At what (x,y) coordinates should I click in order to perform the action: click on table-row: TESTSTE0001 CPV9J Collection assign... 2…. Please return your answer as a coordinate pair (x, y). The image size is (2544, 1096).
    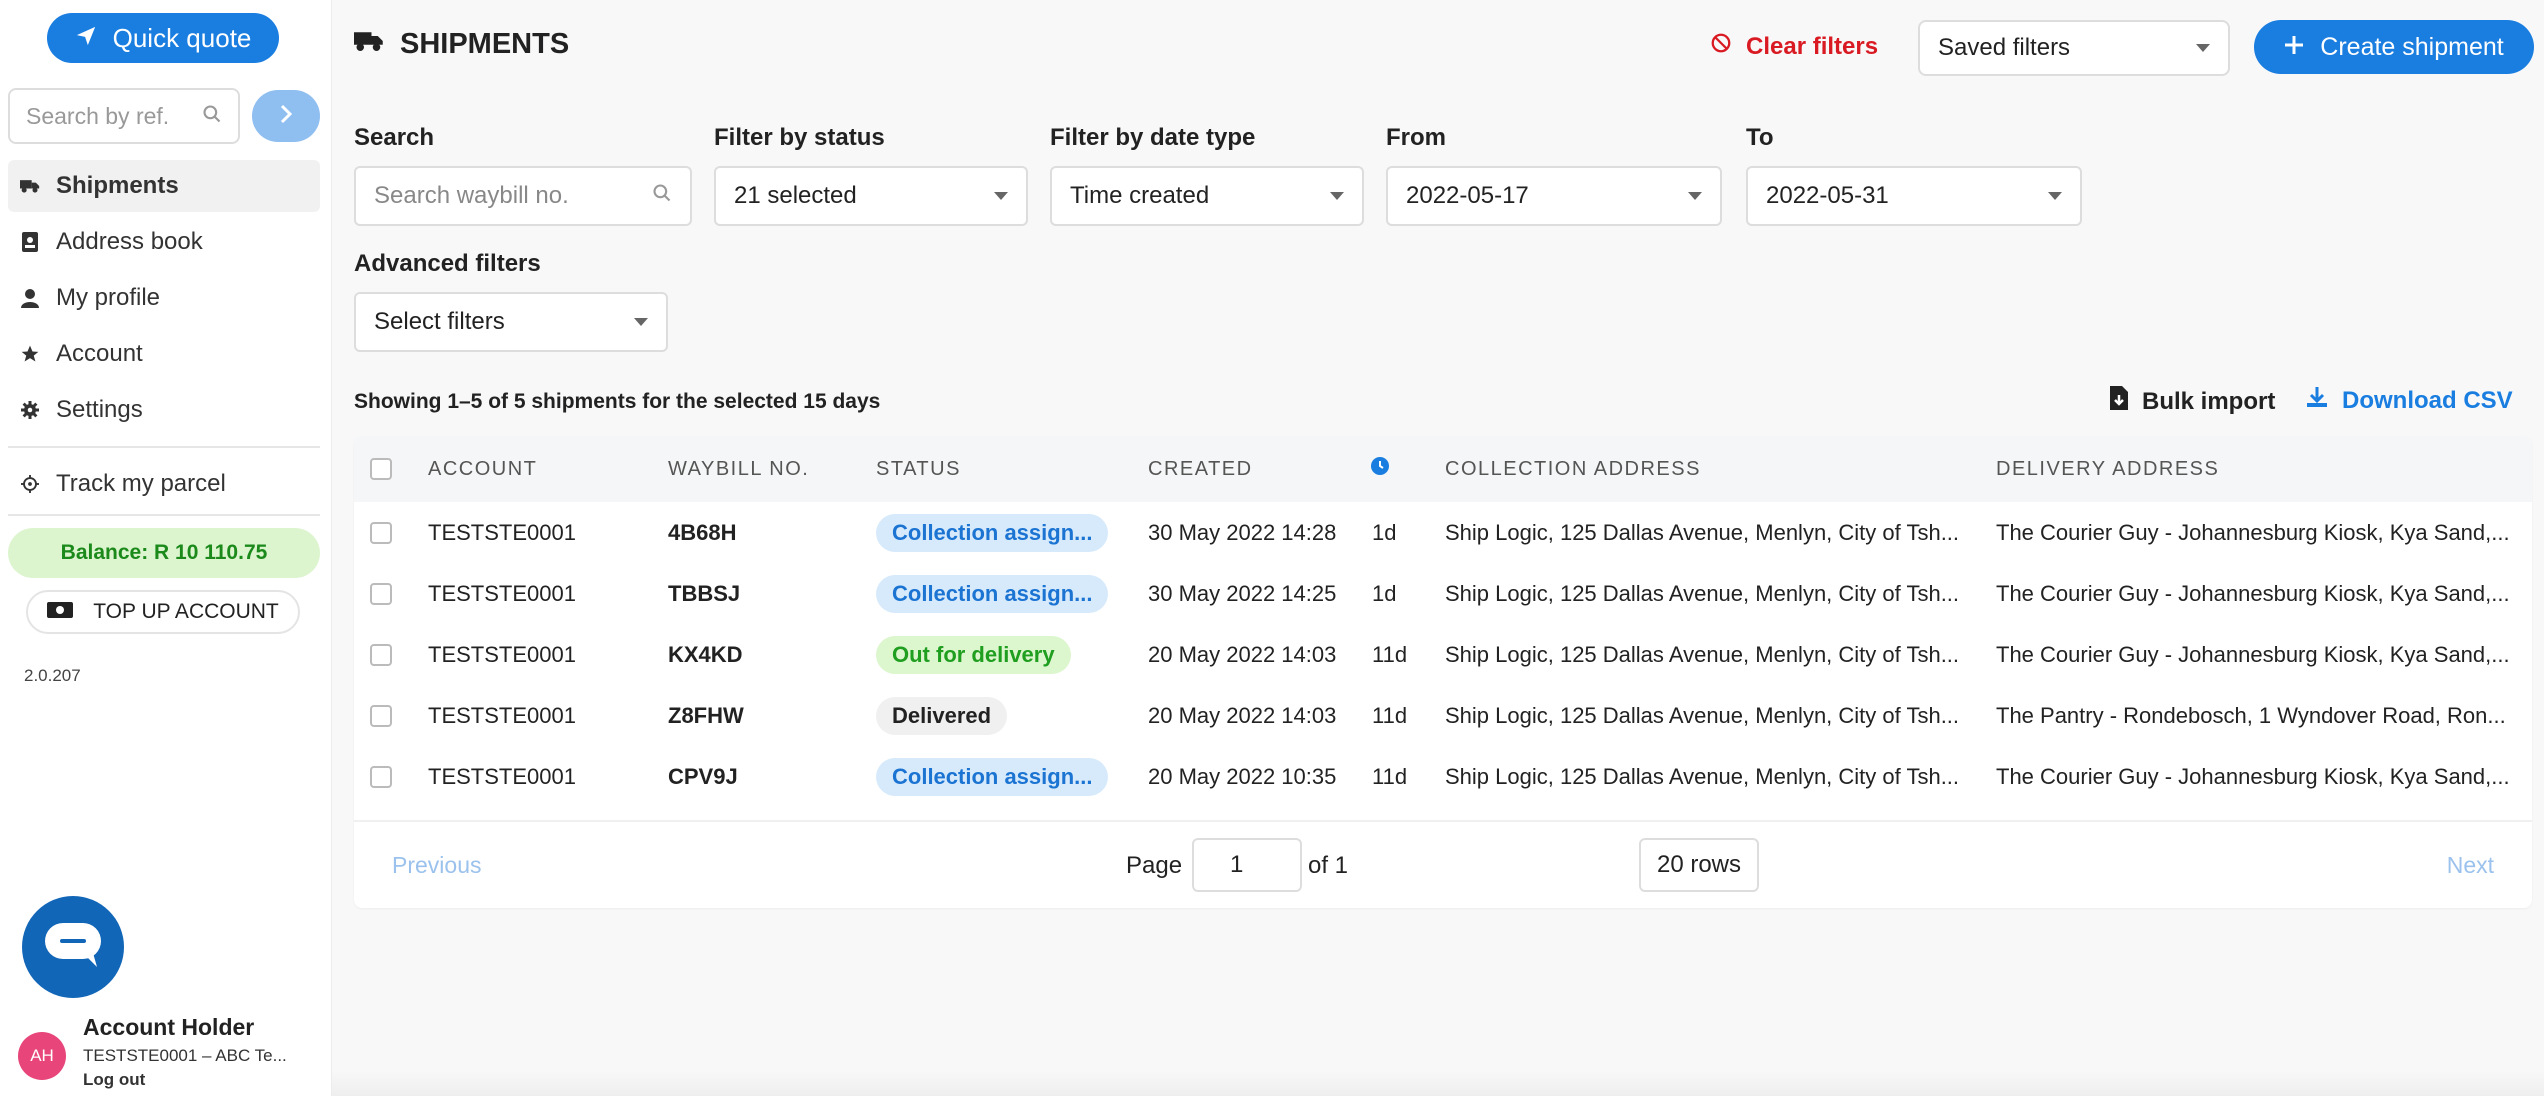
    Looking at the image, I should click on (1443, 776).